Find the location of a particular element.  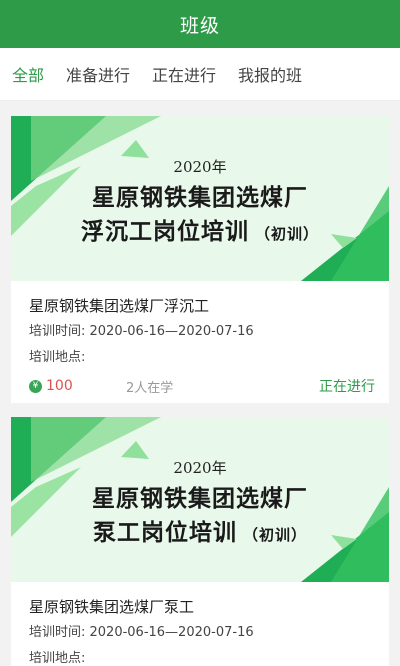

banner-course: 浮沉工岗位培训 （初训） is located at coordinates (200, 229).